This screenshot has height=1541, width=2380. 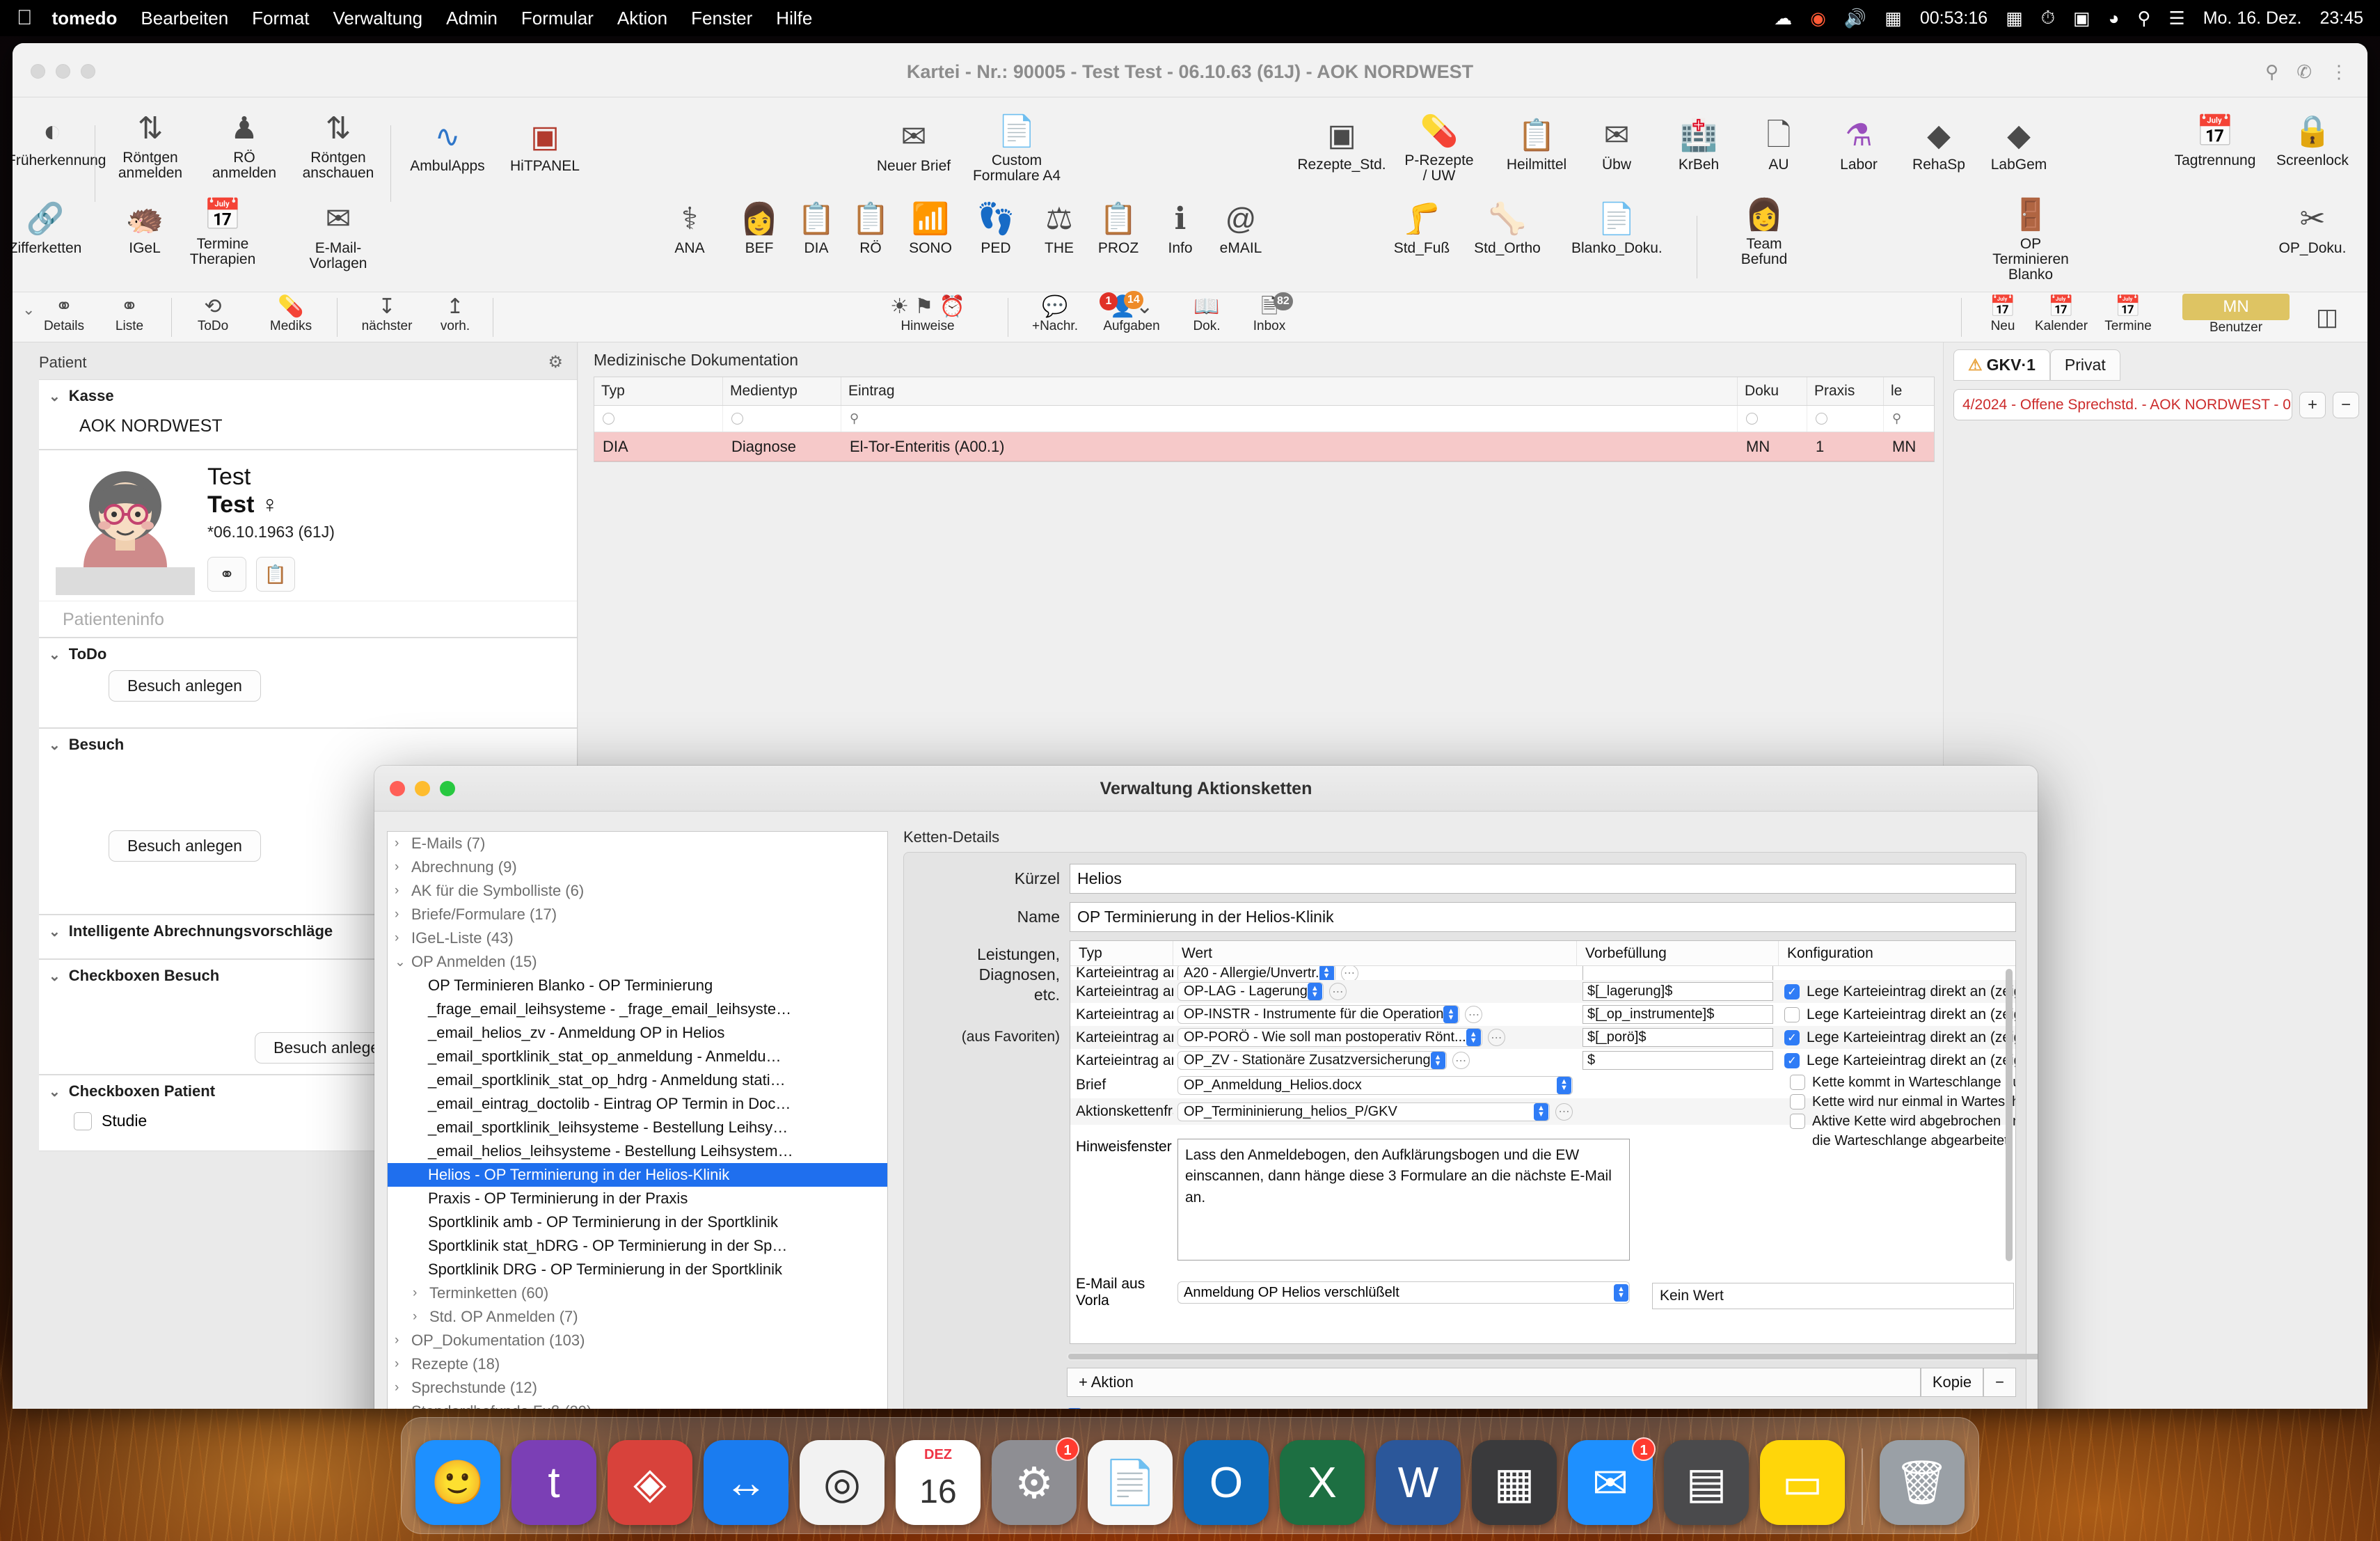 I want to click on patient-info-placeholder: Patienteninfo, so click(x=308, y=619).